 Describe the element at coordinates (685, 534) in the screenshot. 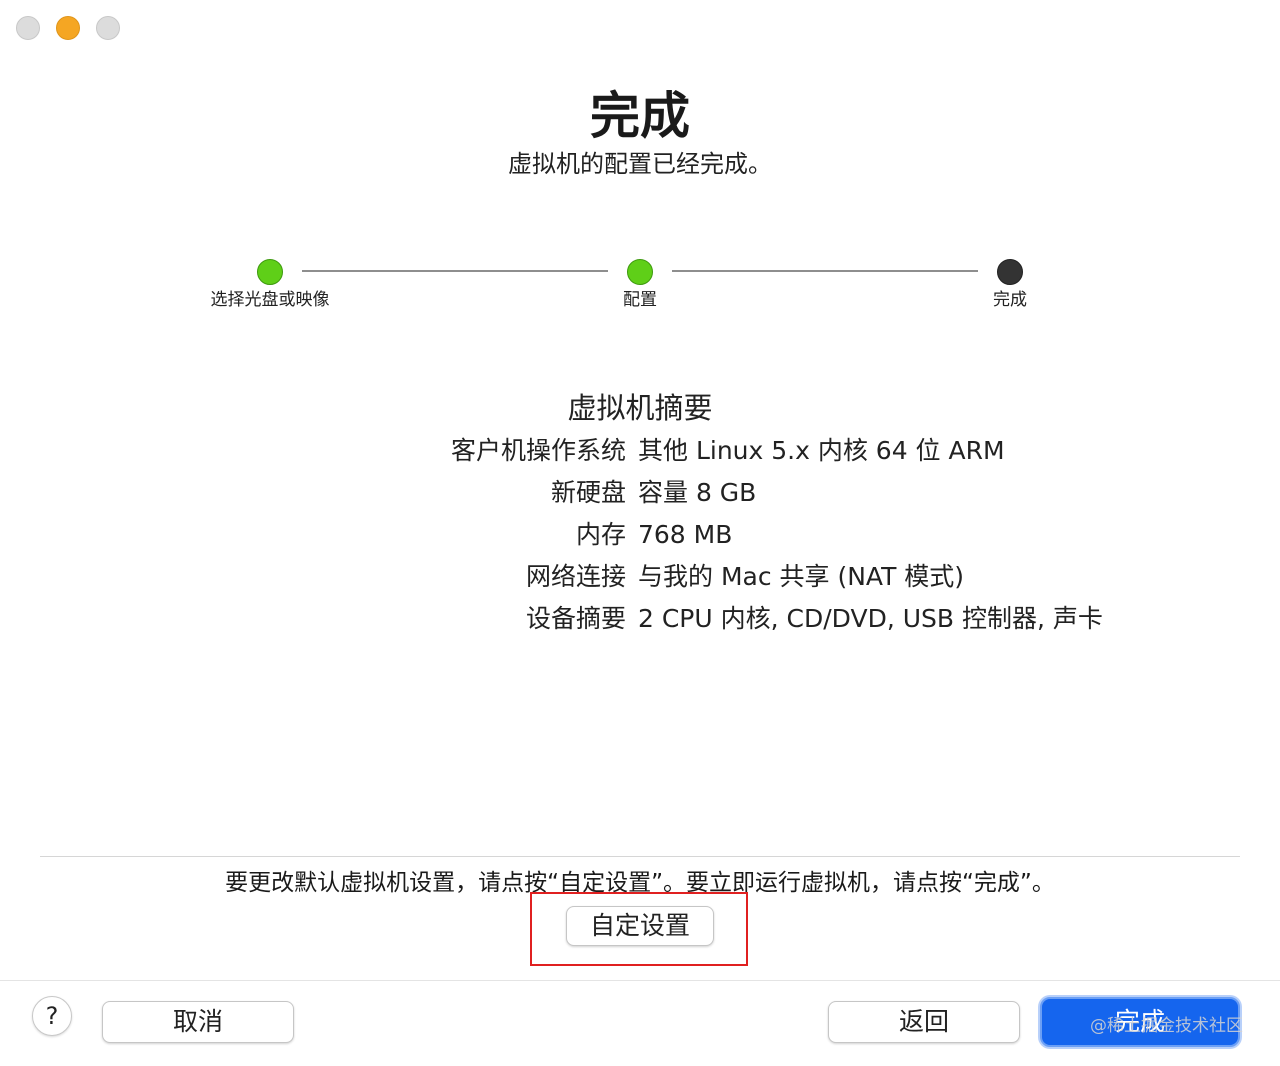

I see `summary-value: 768 MB` at that location.